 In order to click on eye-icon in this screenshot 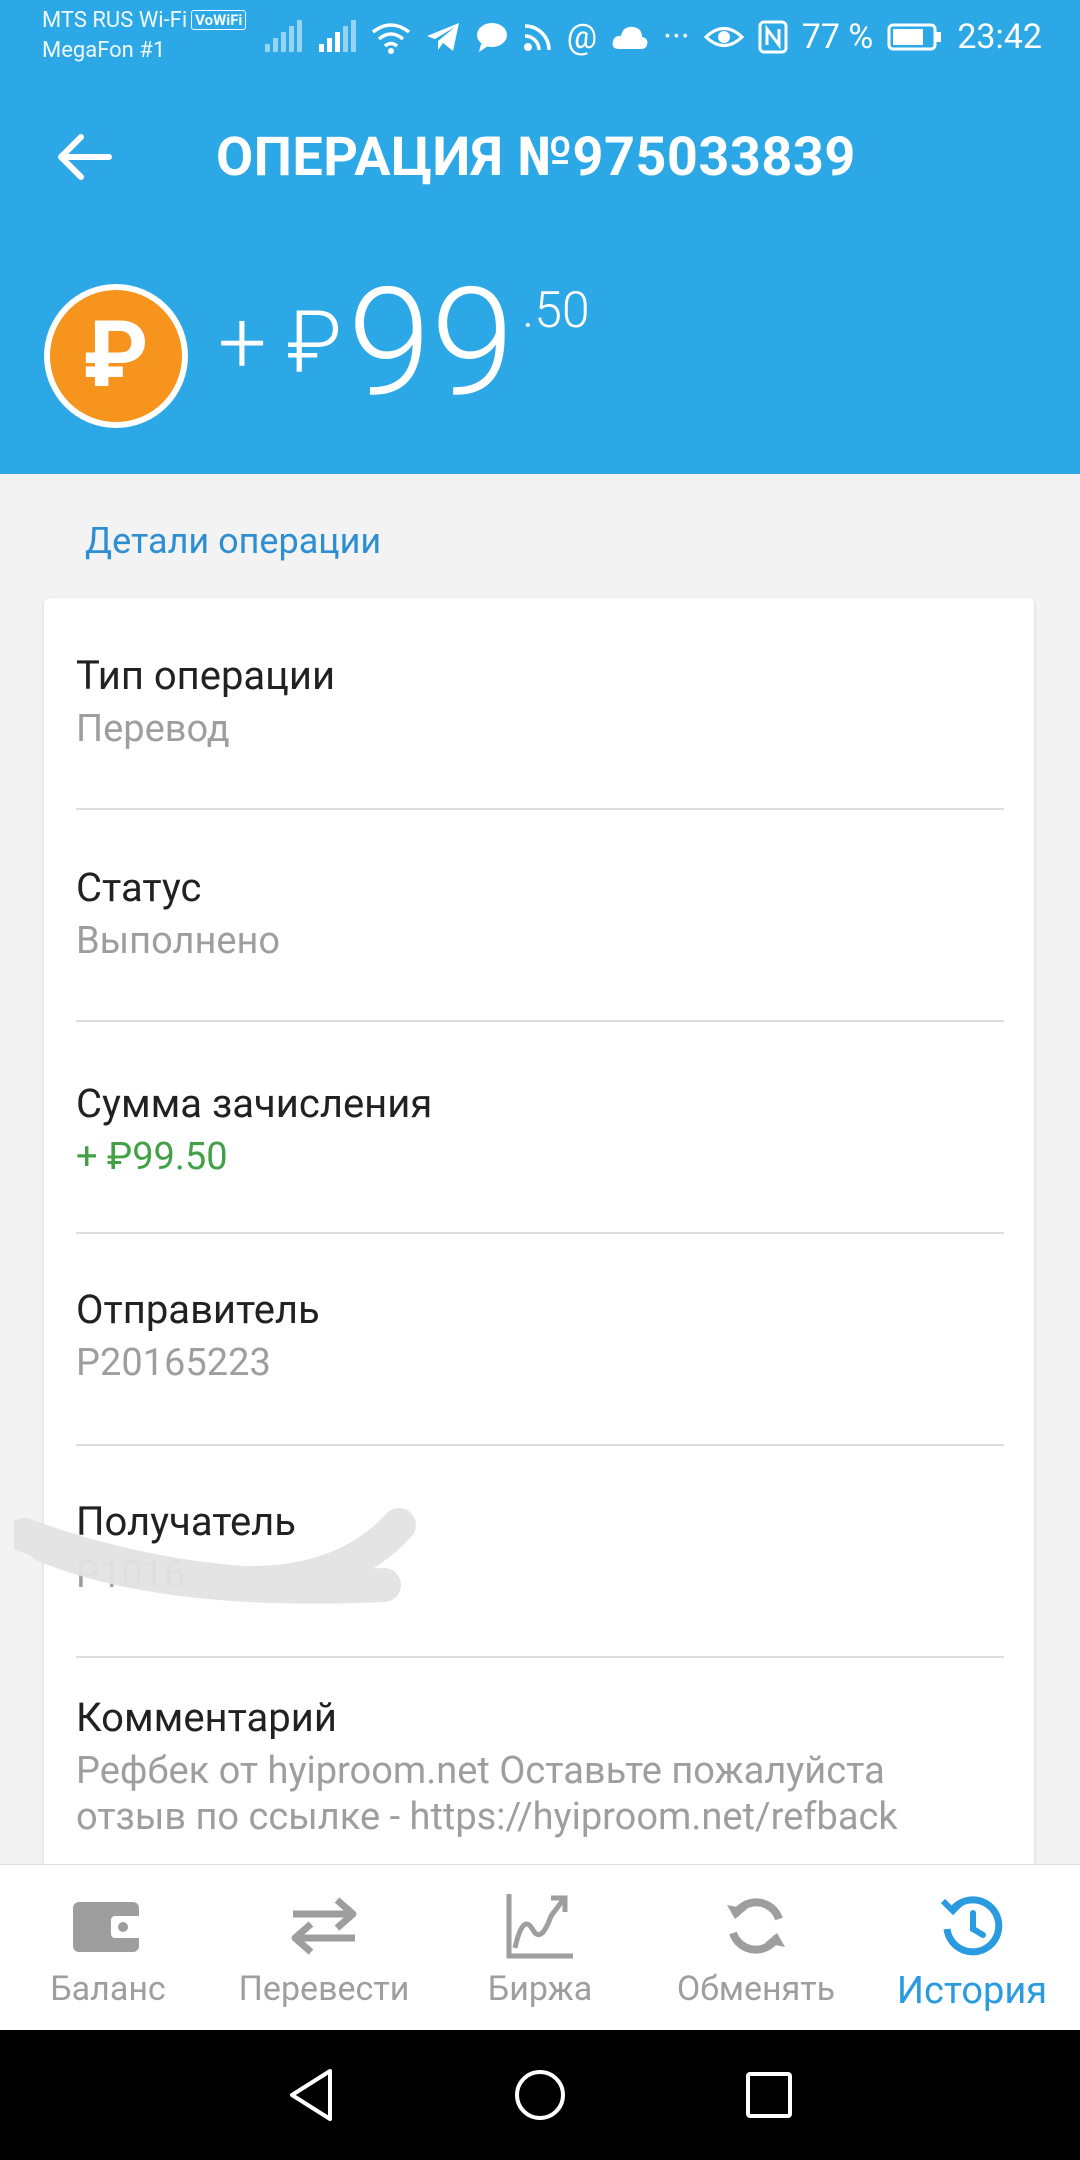, I will do `click(723, 37)`.